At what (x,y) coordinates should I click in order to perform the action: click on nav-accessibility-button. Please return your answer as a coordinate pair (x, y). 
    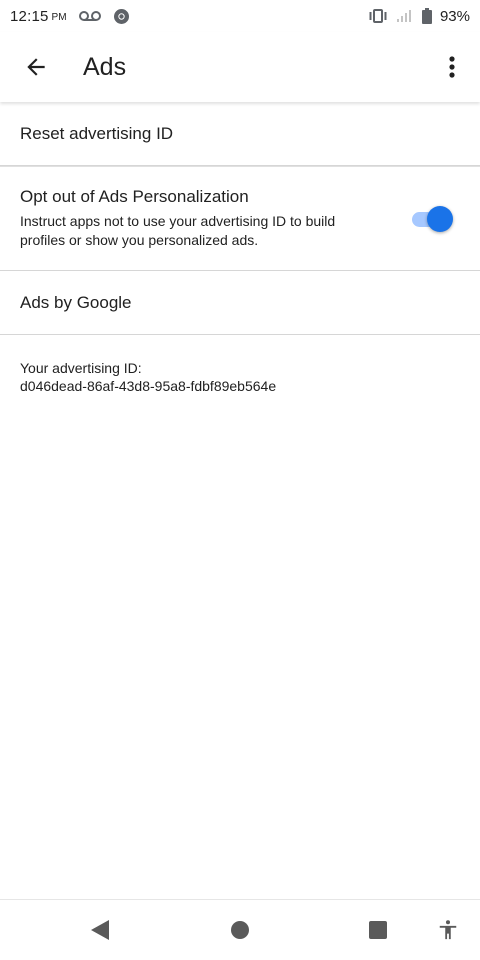
    Looking at the image, I should click on (448, 930).